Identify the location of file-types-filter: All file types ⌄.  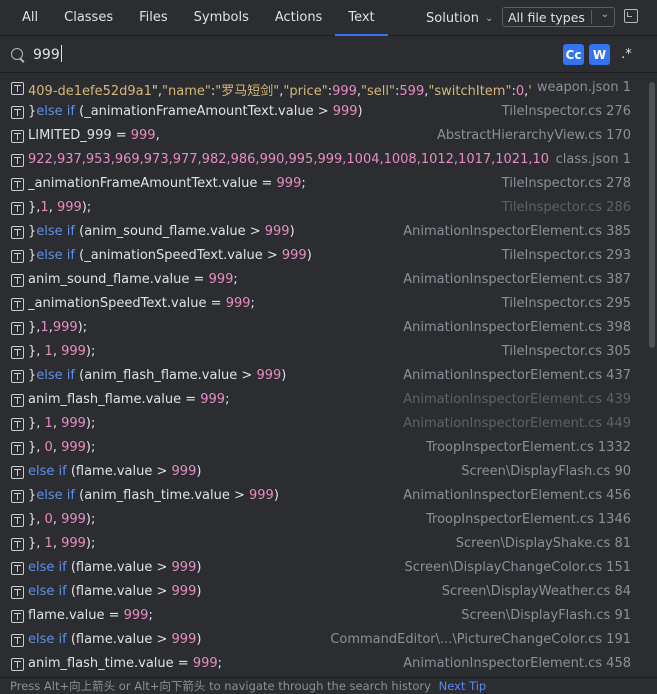
(558, 17).